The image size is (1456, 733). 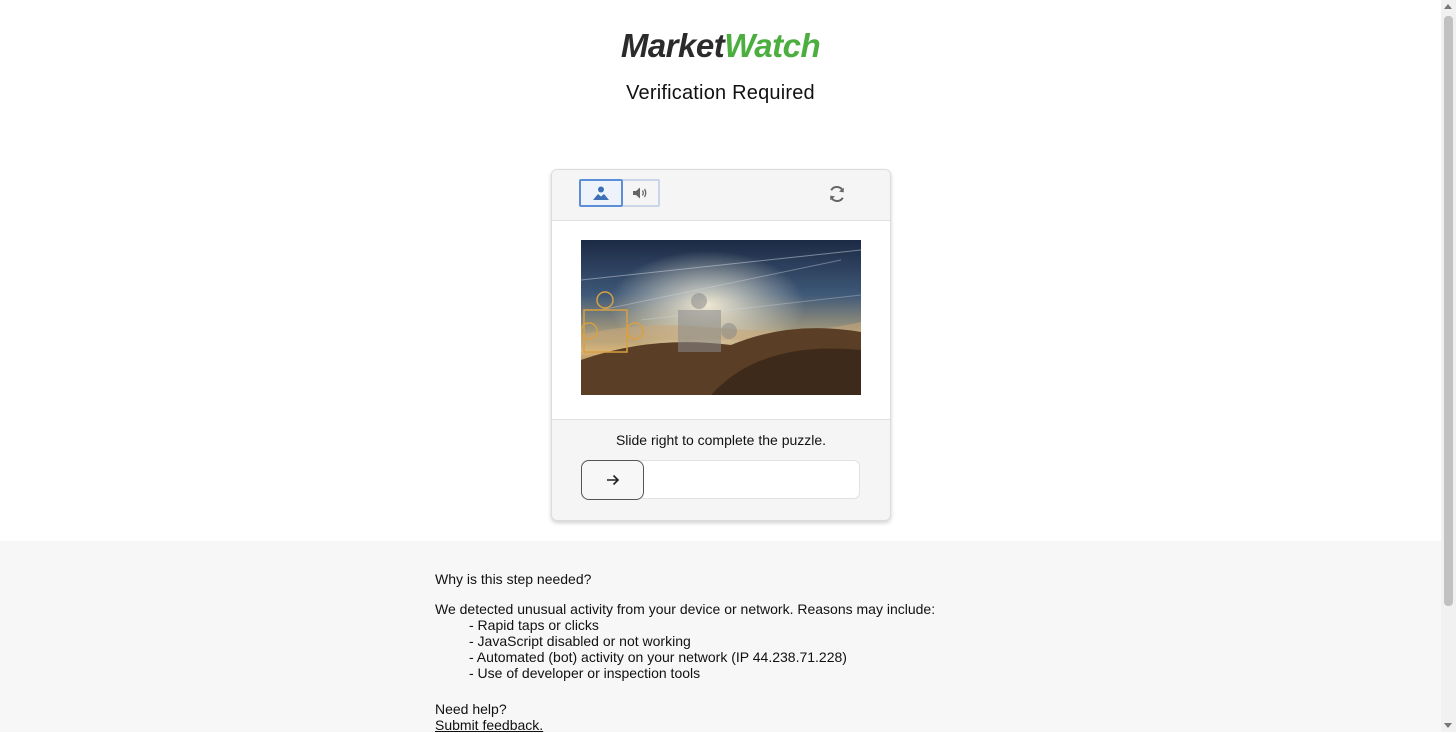 I want to click on submit-feedback-link: Submit feedback., so click(x=489, y=725).